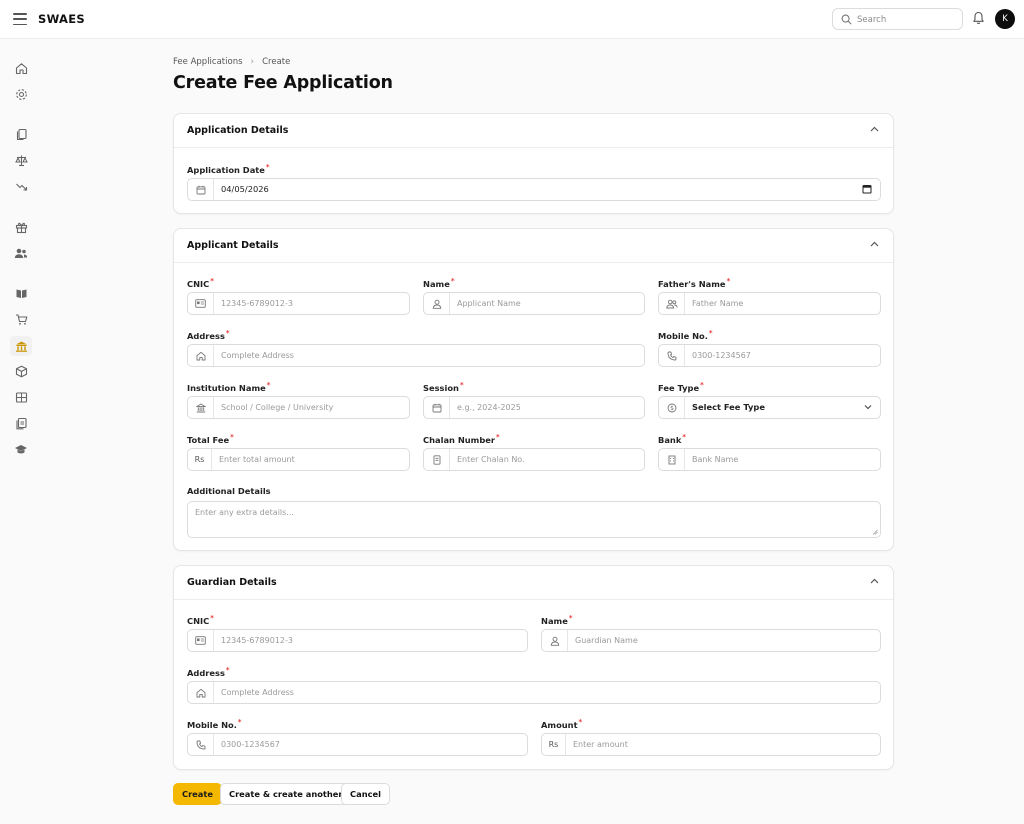 The height and width of the screenshot is (824, 1024). What do you see at coordinates (978, 18) in the screenshot?
I see `bell-icon` at bounding box center [978, 18].